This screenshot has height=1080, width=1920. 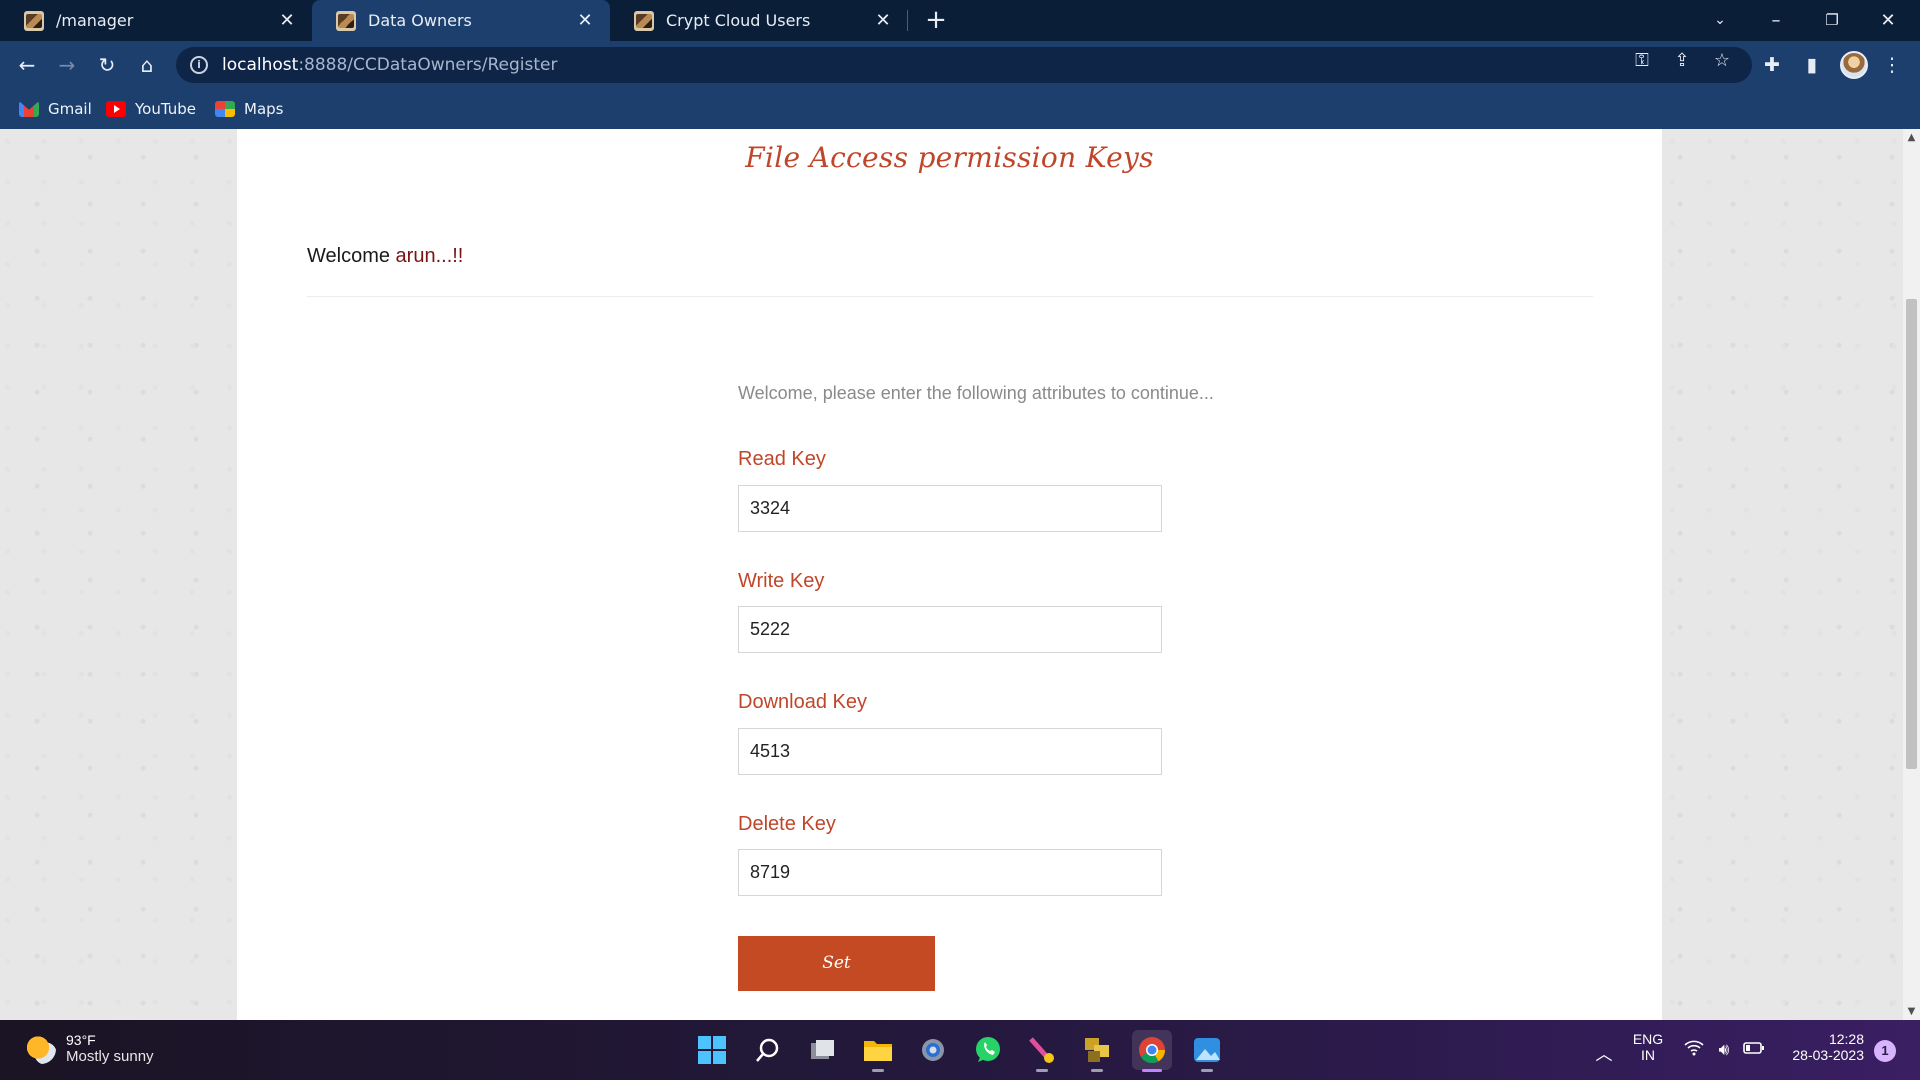 I want to click on bookmark-youtube: YouTube, so click(x=151, y=109).